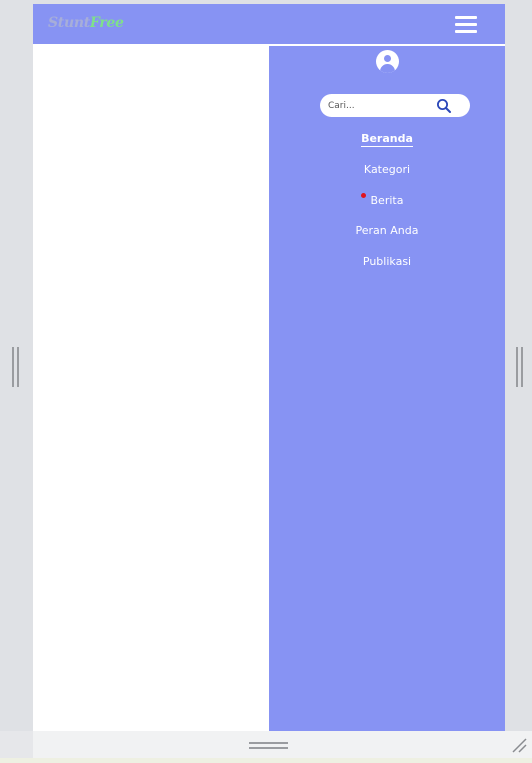  I want to click on device-frame-left, so click(16, 365).